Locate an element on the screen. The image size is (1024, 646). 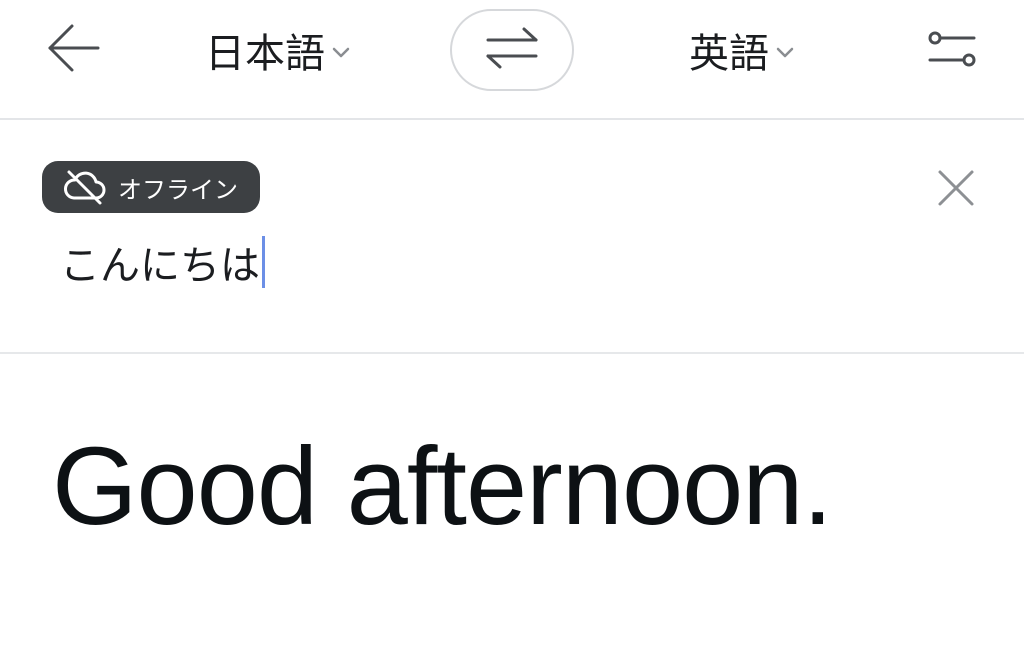
close-icon is located at coordinates (956, 190).